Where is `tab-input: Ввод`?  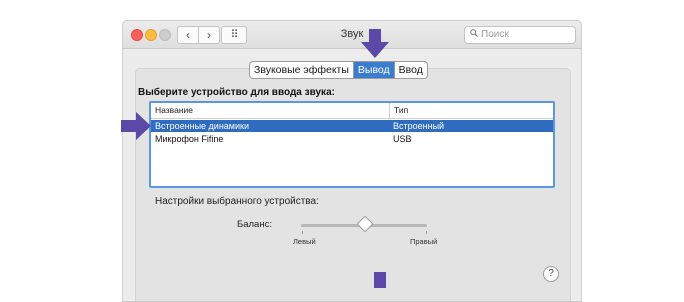 tab-input: Ввод is located at coordinates (411, 70).